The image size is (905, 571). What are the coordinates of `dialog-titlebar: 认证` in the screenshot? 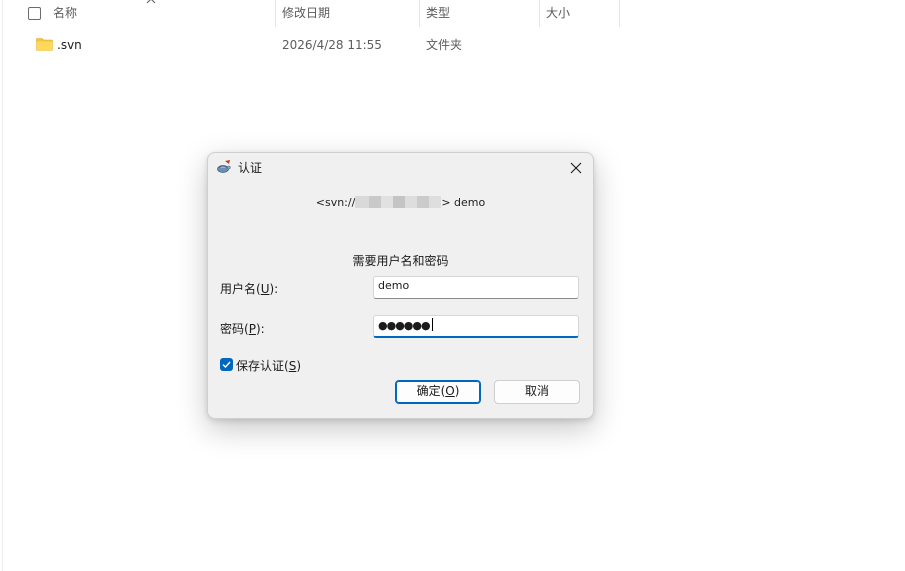 It's located at (400, 167).